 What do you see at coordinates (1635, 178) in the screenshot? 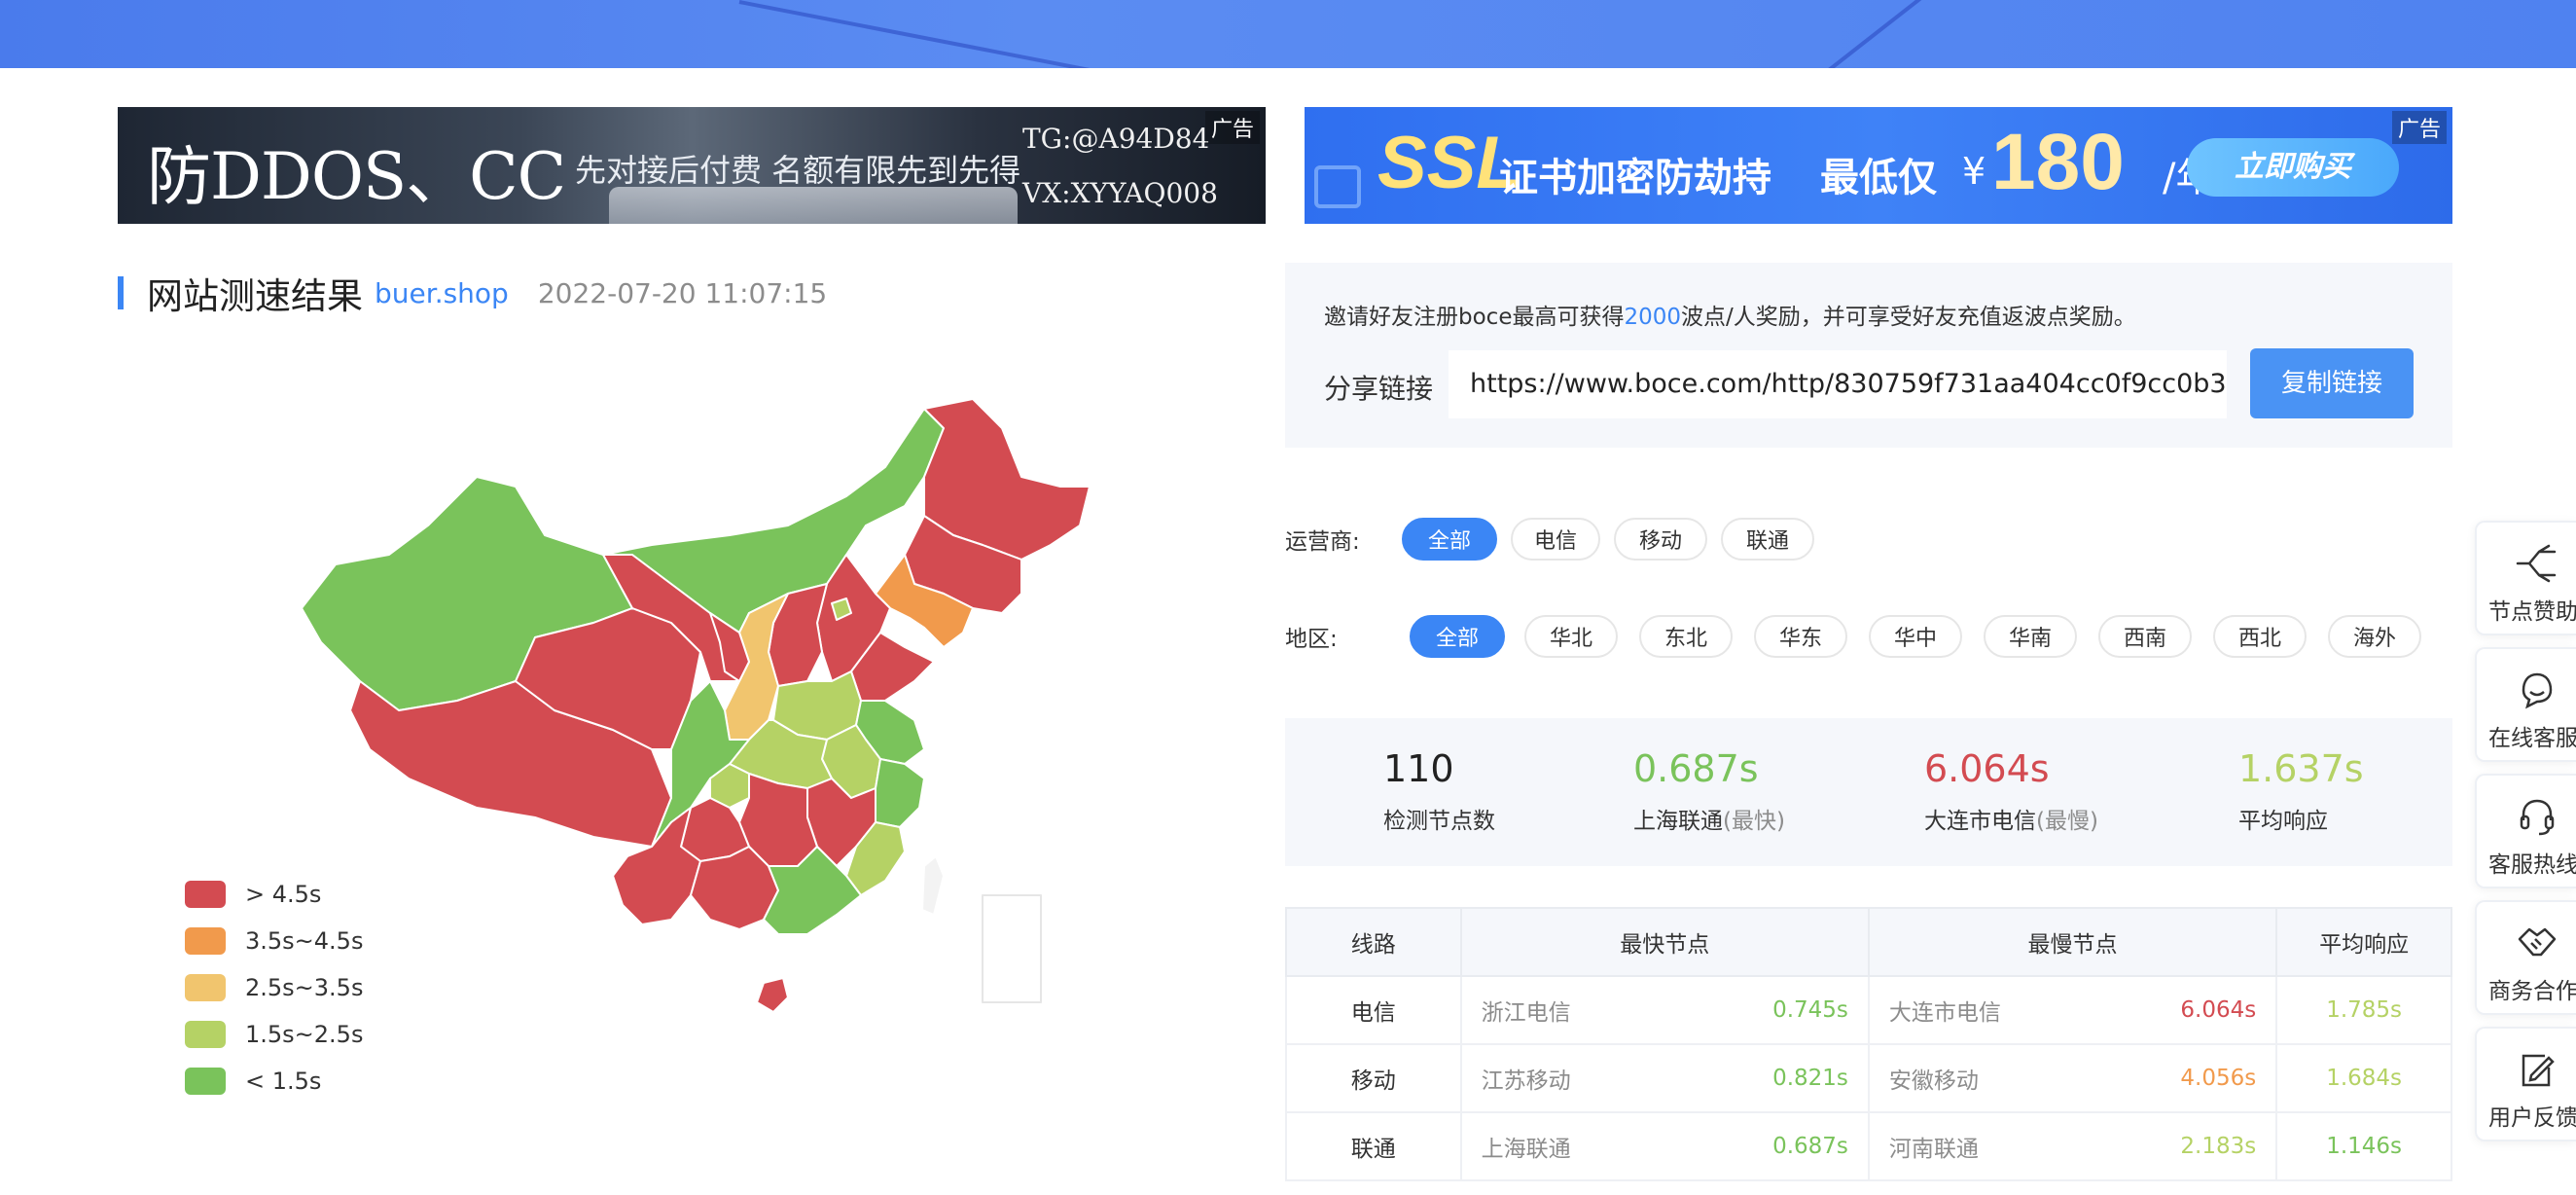
I see `ad-text-1: 证书加密防劫持` at bounding box center [1635, 178].